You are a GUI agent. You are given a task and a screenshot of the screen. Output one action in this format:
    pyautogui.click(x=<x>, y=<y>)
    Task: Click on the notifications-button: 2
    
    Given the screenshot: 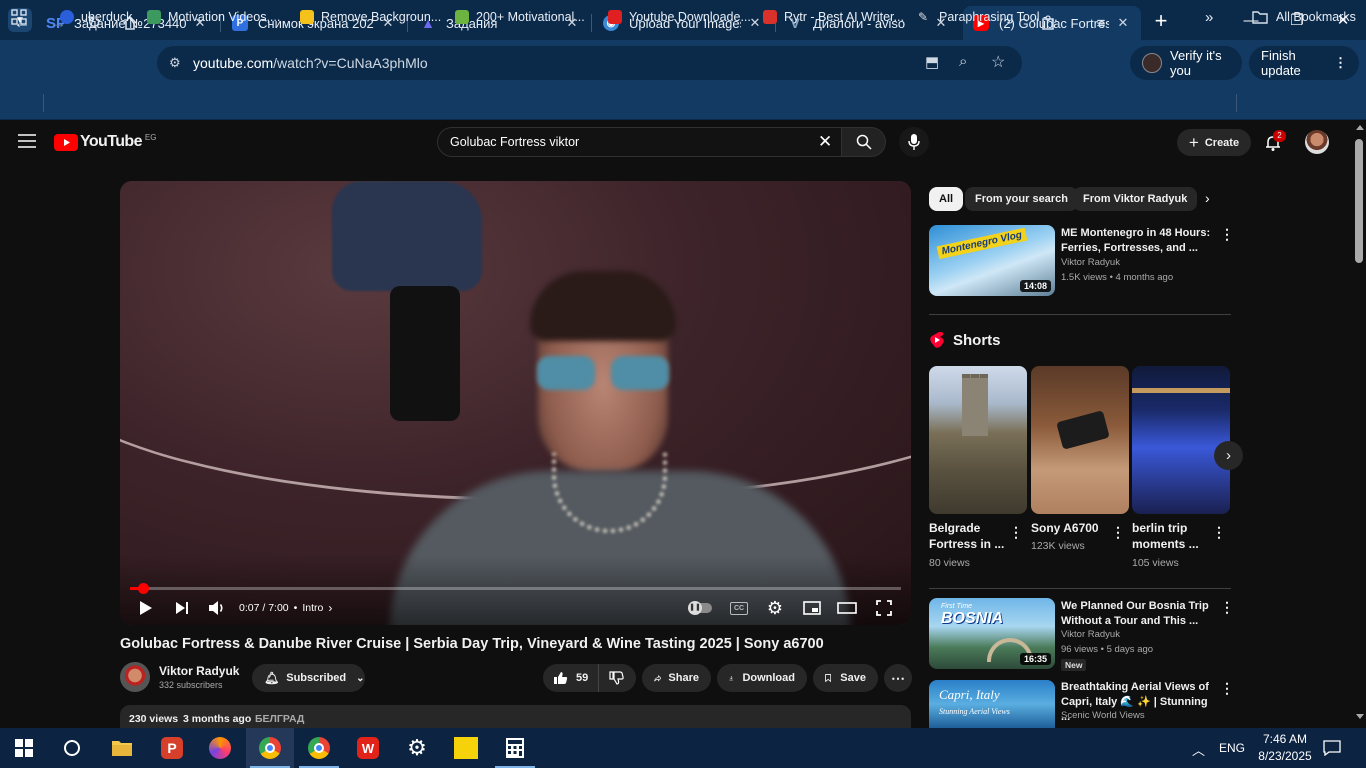 What is the action you would take?
    pyautogui.click(x=1274, y=141)
    